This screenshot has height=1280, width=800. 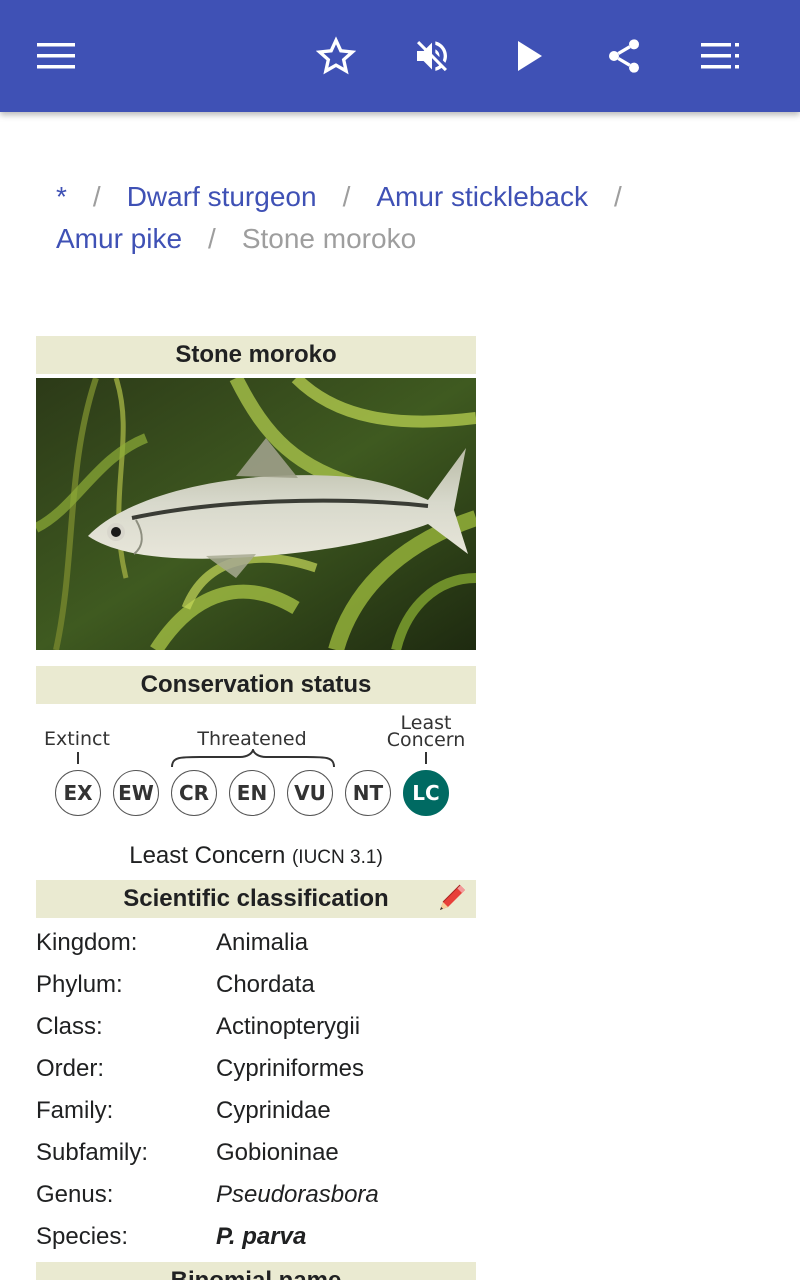 I want to click on rank-label: Subfamily:, so click(x=92, y=1152).